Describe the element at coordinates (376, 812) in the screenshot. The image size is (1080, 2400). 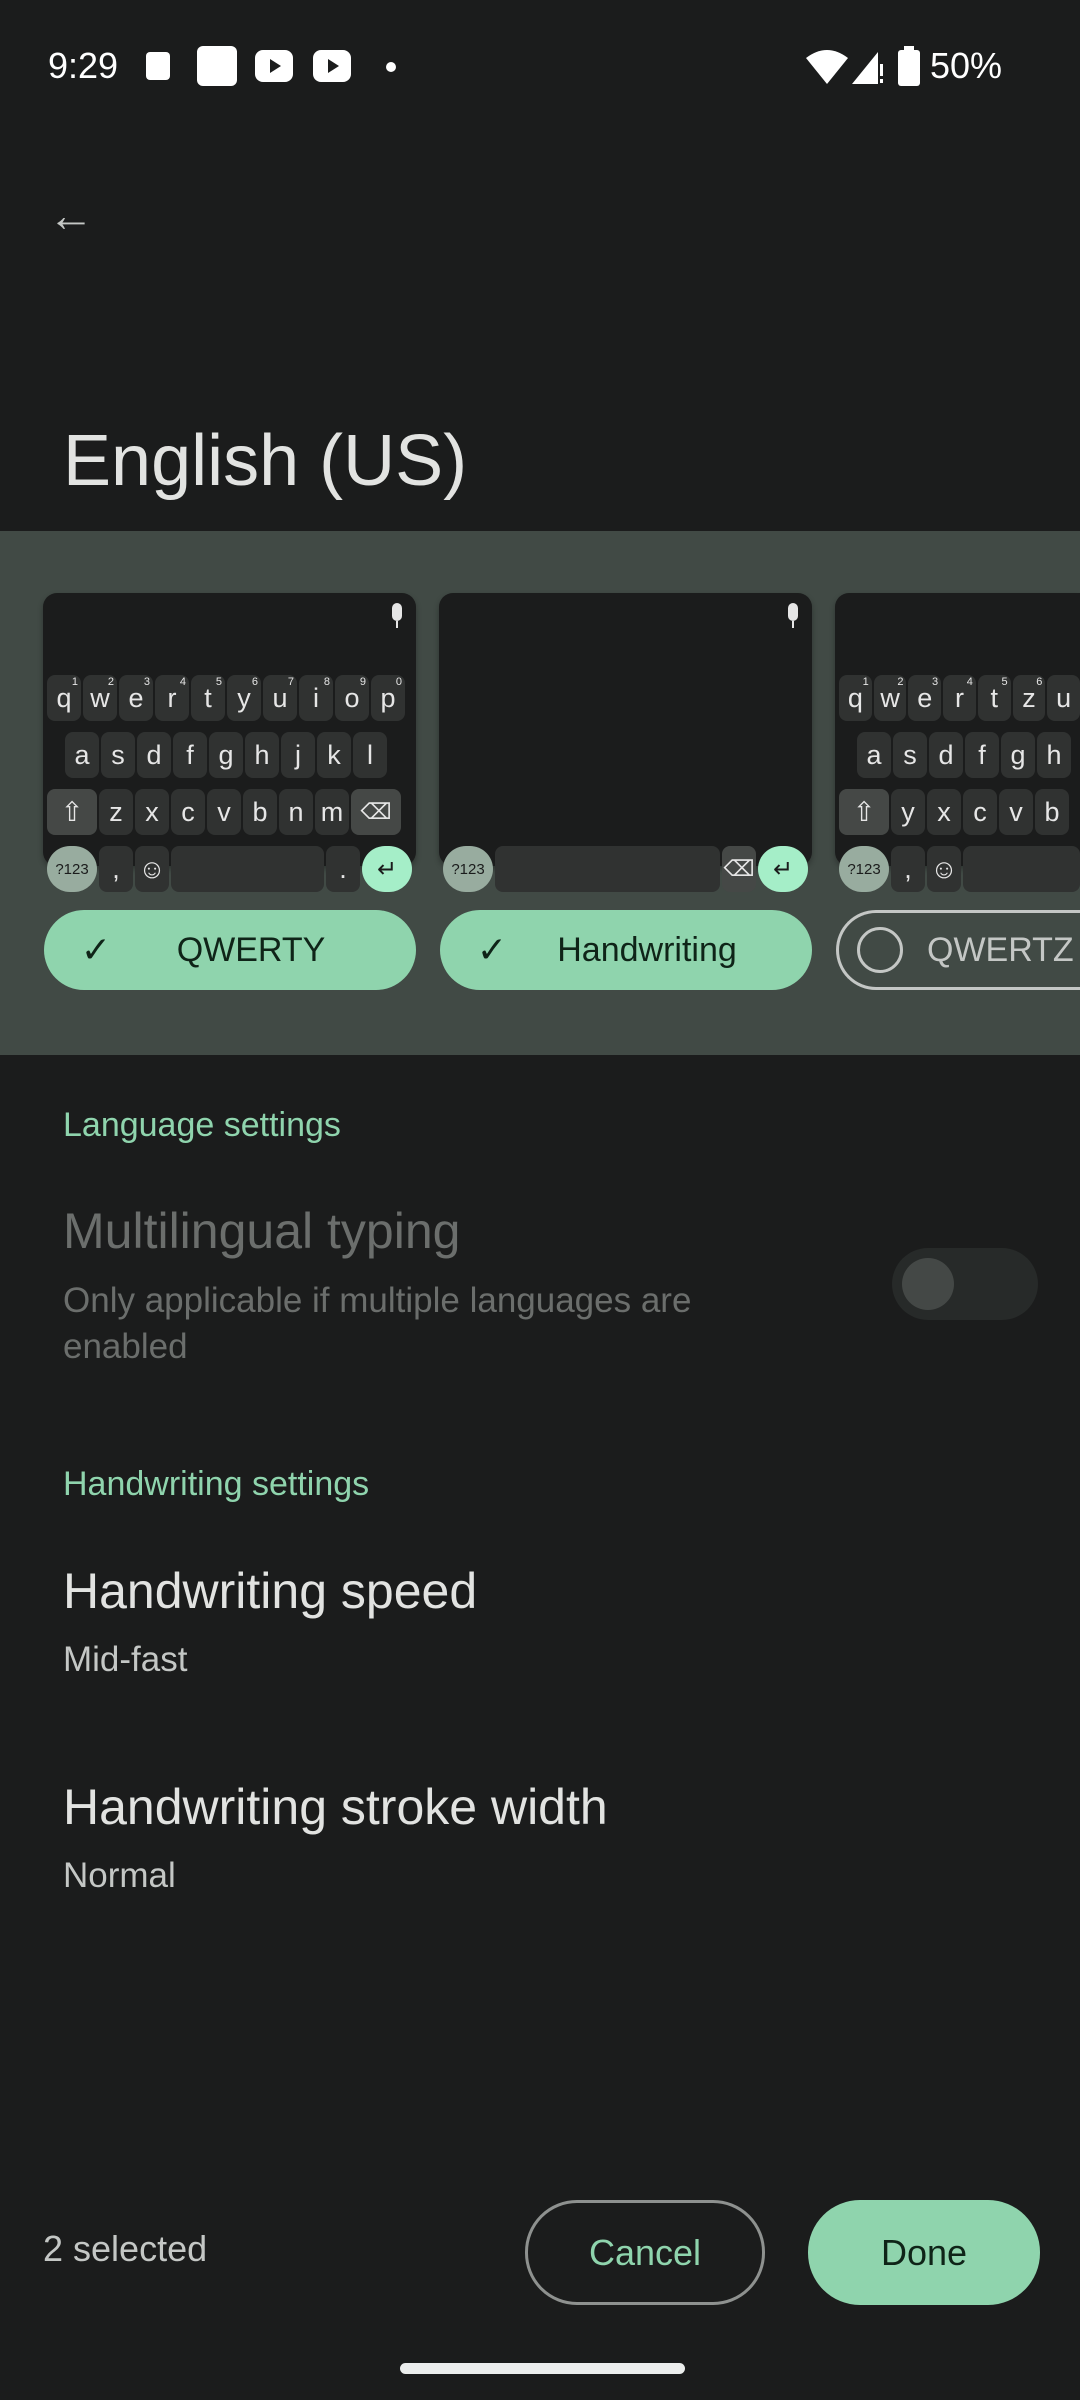
I see `backspace-icon: ⌫` at that location.